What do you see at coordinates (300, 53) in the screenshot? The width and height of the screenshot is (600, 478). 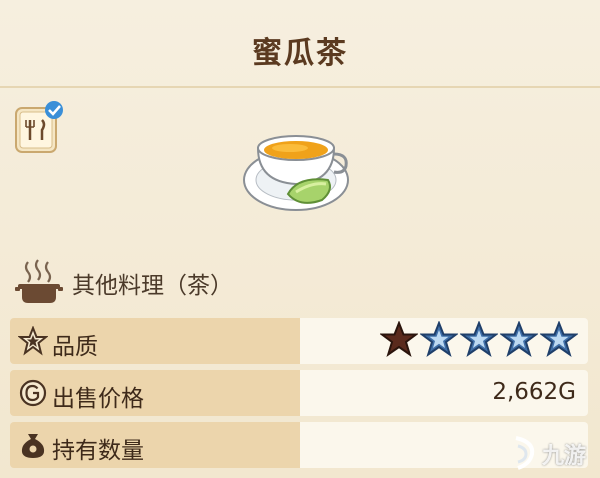 I see `item-title: 蜜瓜茶` at bounding box center [300, 53].